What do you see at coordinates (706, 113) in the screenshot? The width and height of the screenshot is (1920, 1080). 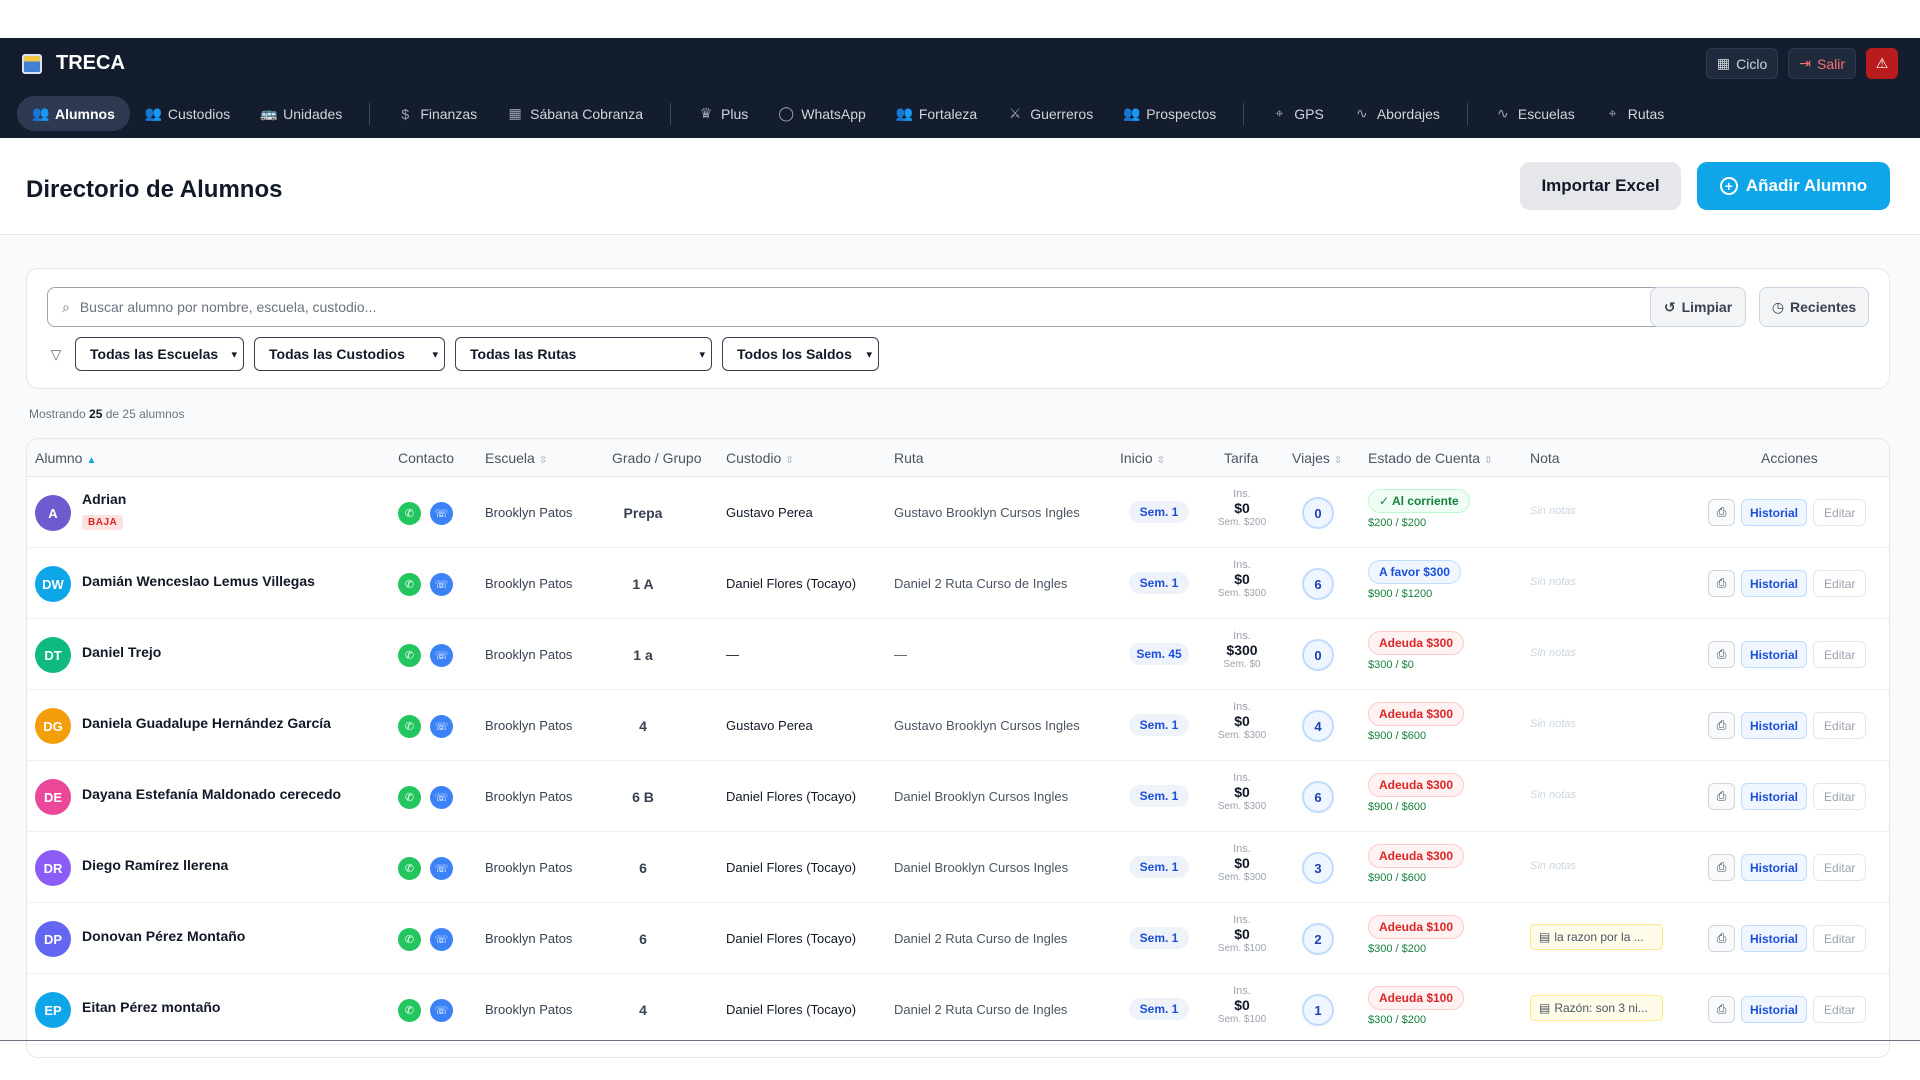 I see `crown-icon: ♛` at bounding box center [706, 113].